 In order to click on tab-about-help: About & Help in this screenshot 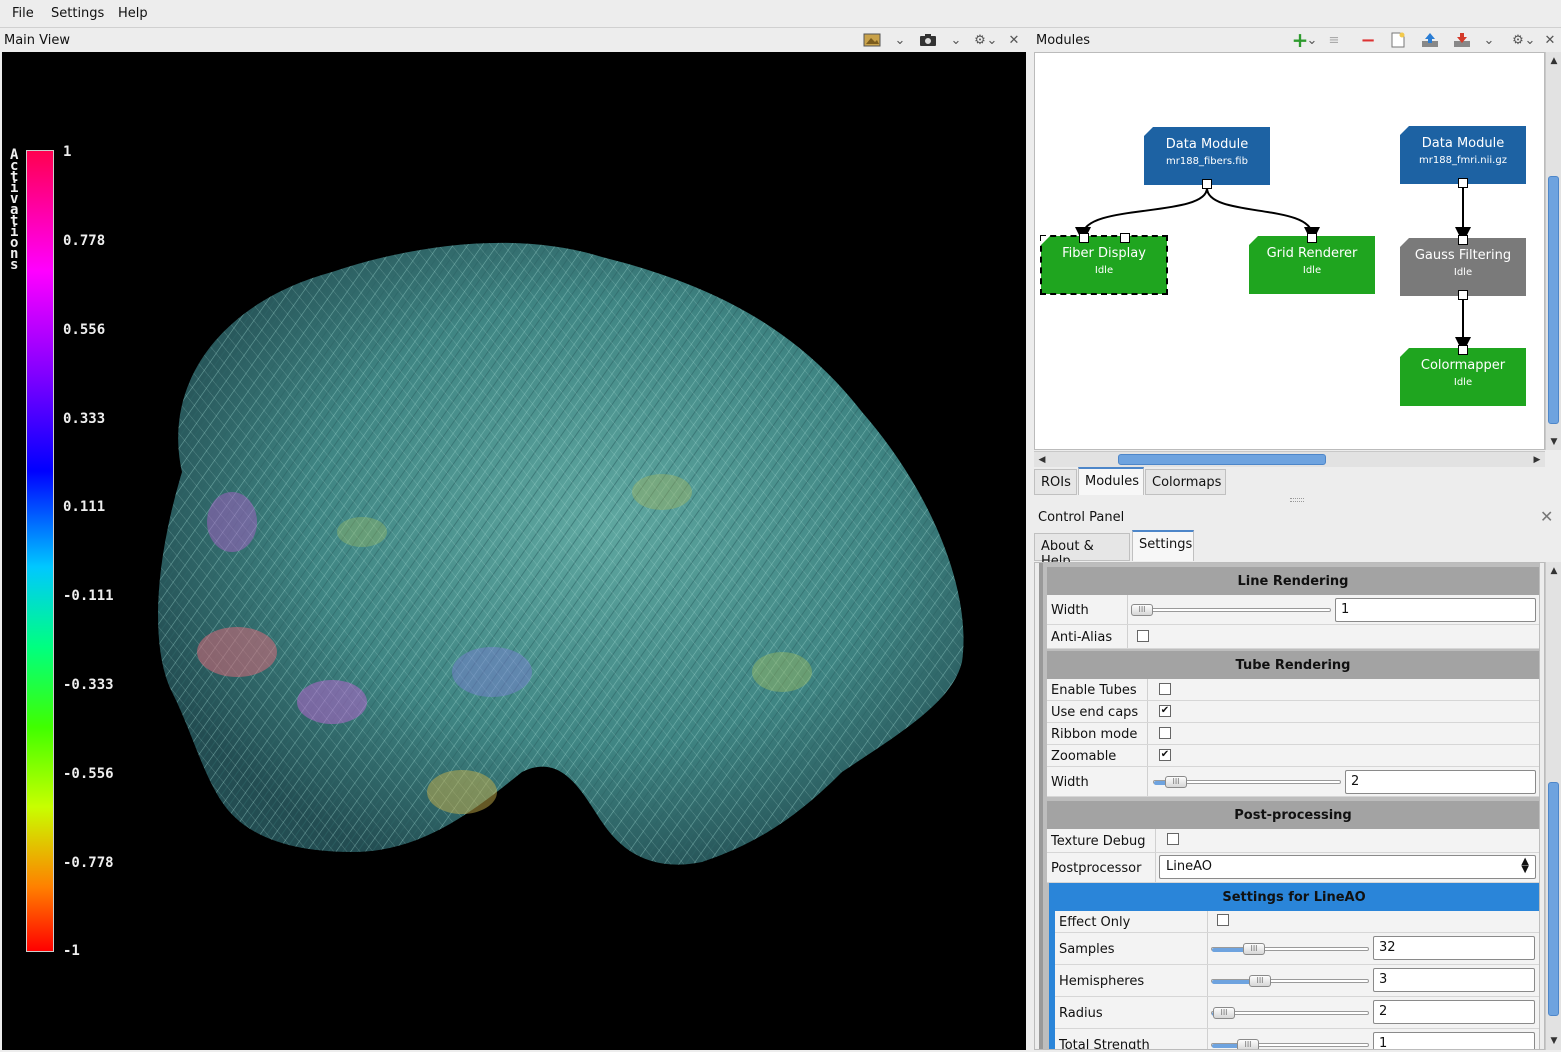, I will do `click(1082, 551)`.